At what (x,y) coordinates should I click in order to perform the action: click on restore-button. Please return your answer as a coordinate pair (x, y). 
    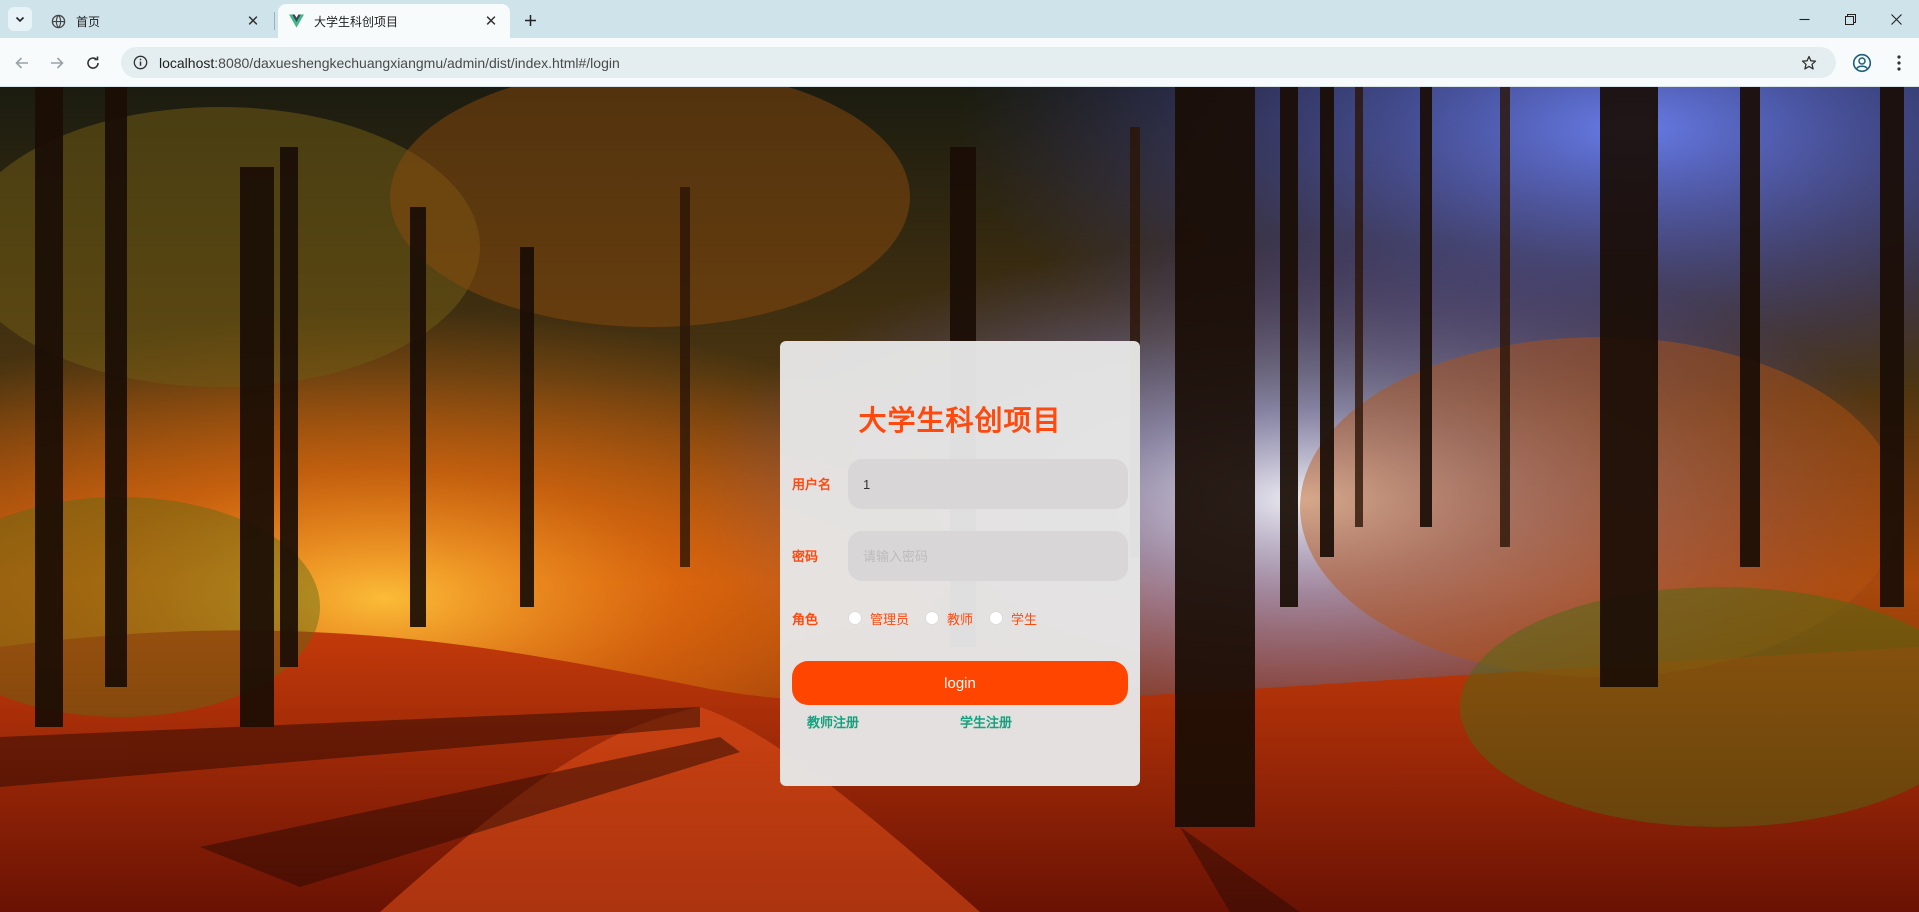
    Looking at the image, I should click on (1850, 19).